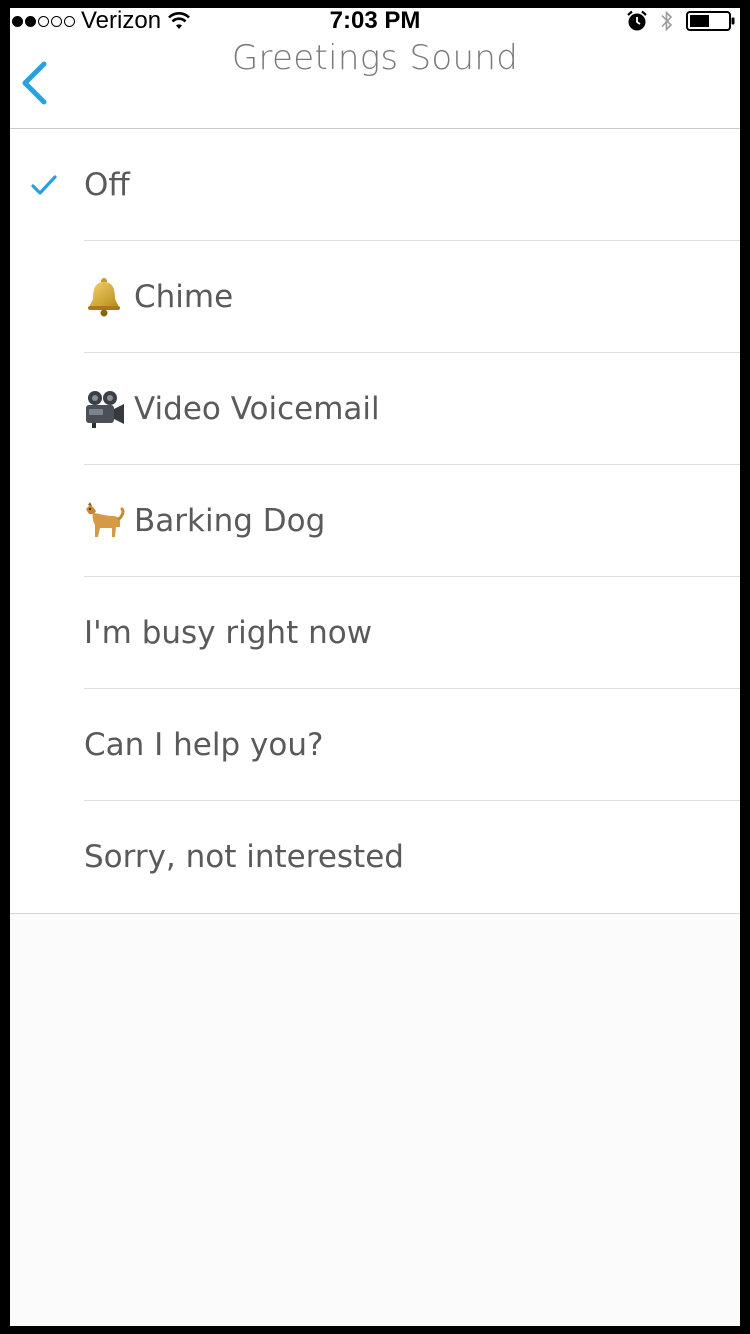  I want to click on row-inner: Barking Dog, so click(412, 521).